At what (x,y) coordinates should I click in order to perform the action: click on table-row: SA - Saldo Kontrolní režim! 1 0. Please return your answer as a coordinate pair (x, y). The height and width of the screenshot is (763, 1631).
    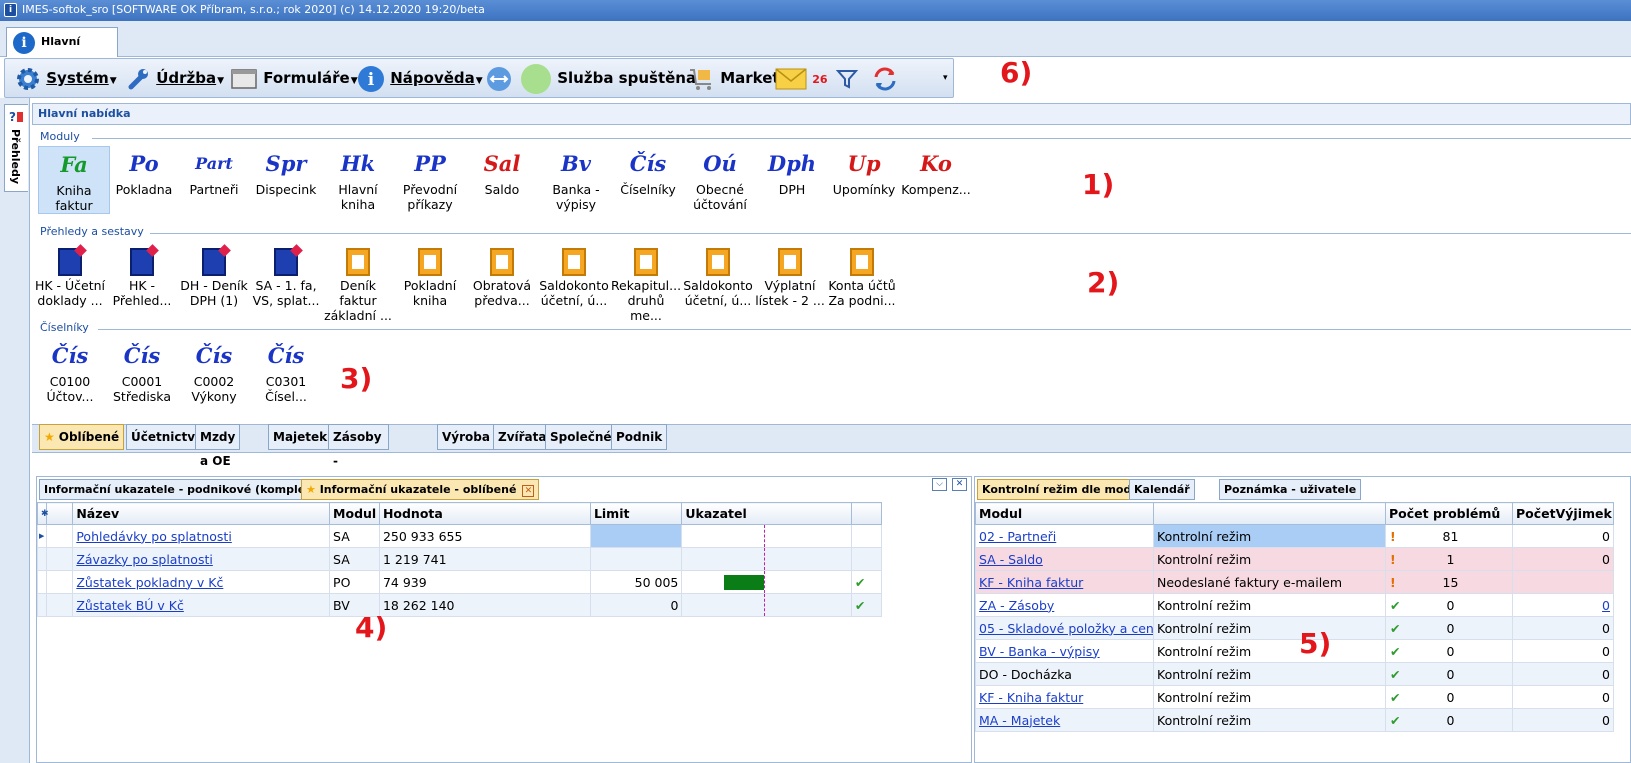
    Looking at the image, I should click on (1294, 559).